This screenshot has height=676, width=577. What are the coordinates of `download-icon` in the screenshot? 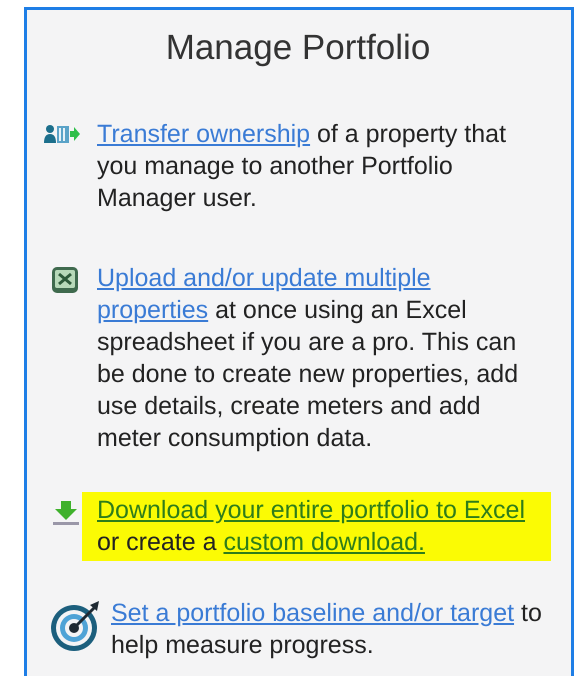 It's located at (66, 513).